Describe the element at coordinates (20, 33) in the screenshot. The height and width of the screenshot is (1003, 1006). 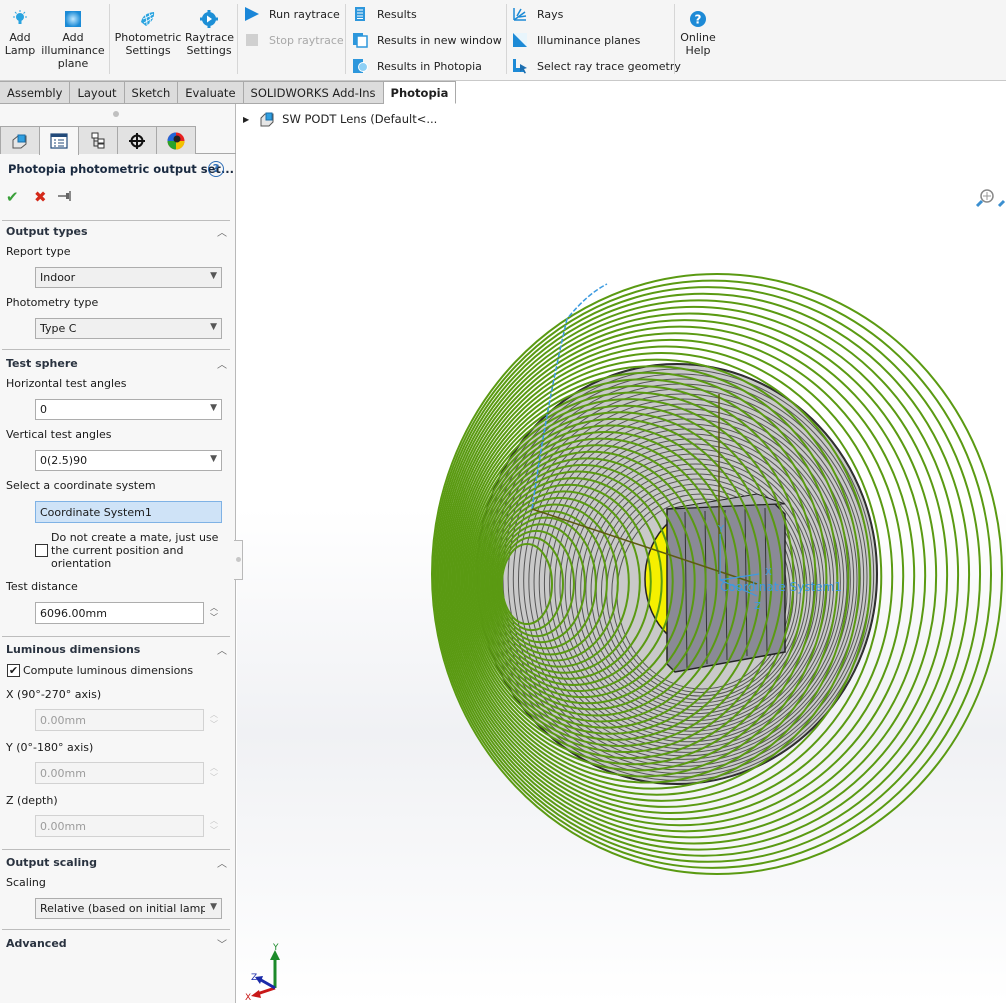
I see `add-lamp-button: Add Lamp` at that location.